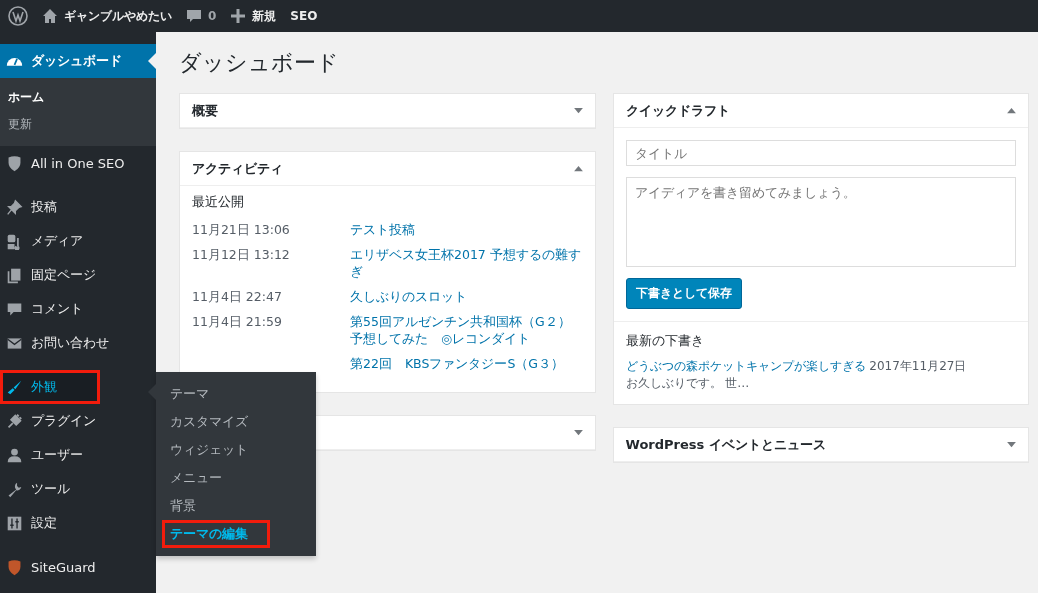  Describe the element at coordinates (78, 309) in the screenshot. I see `menu-item: コメント` at that location.